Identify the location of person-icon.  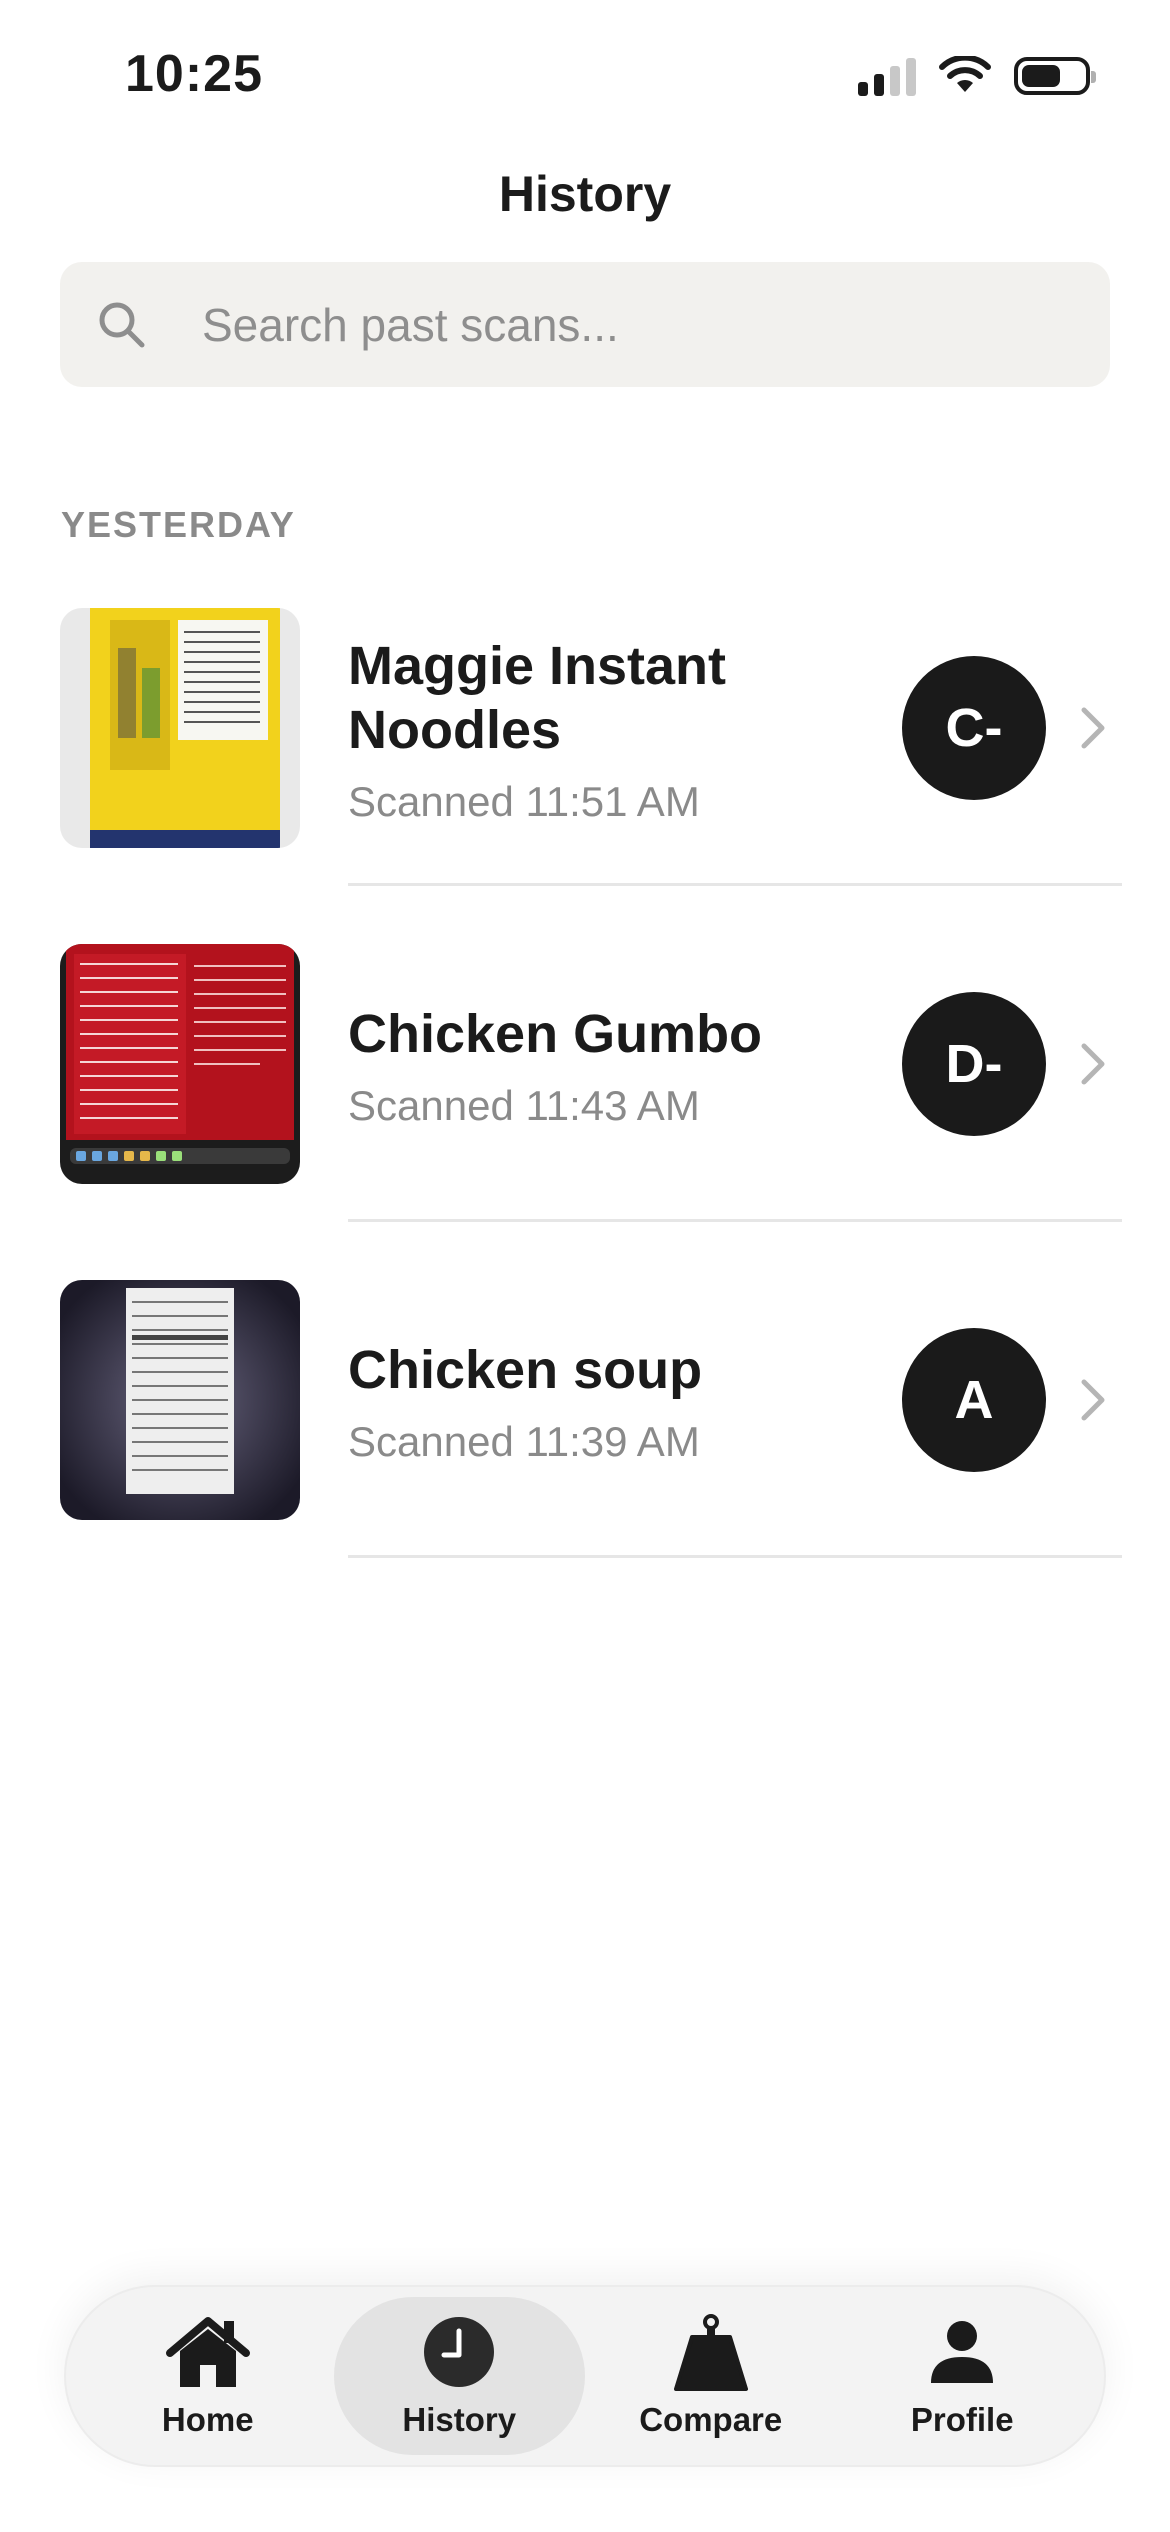
(962, 2352).